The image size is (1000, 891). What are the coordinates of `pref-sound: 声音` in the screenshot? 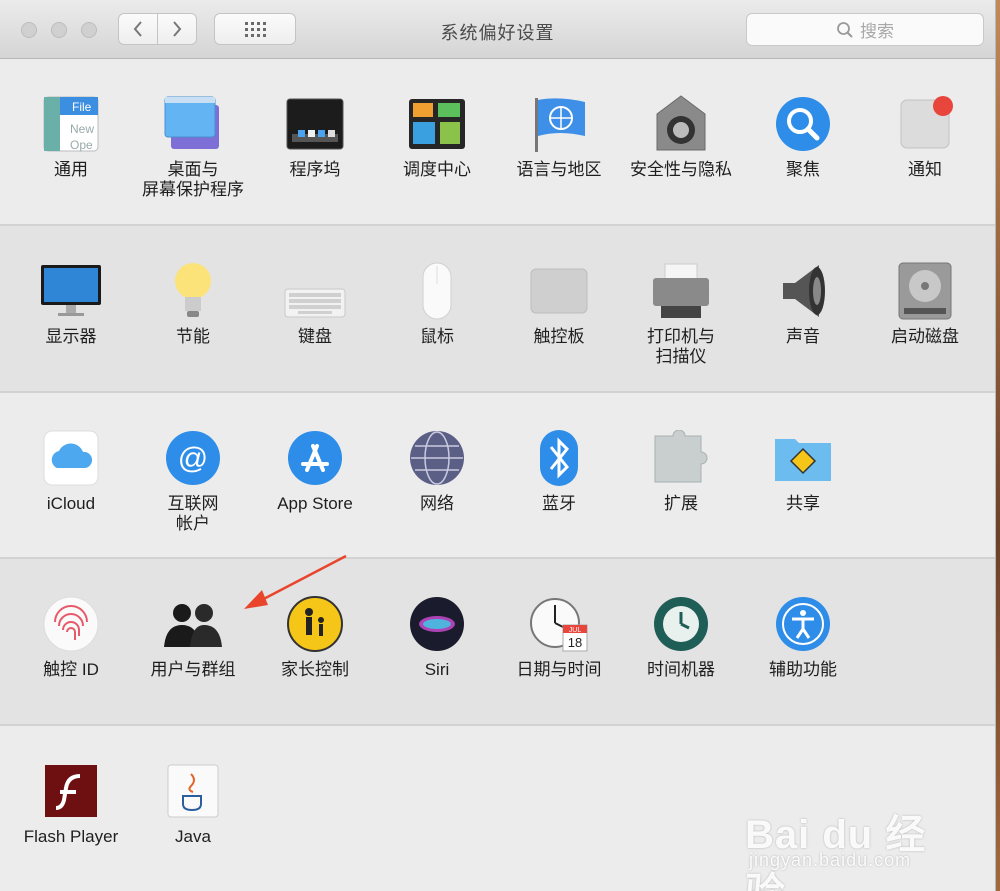 It's located at (803, 303).